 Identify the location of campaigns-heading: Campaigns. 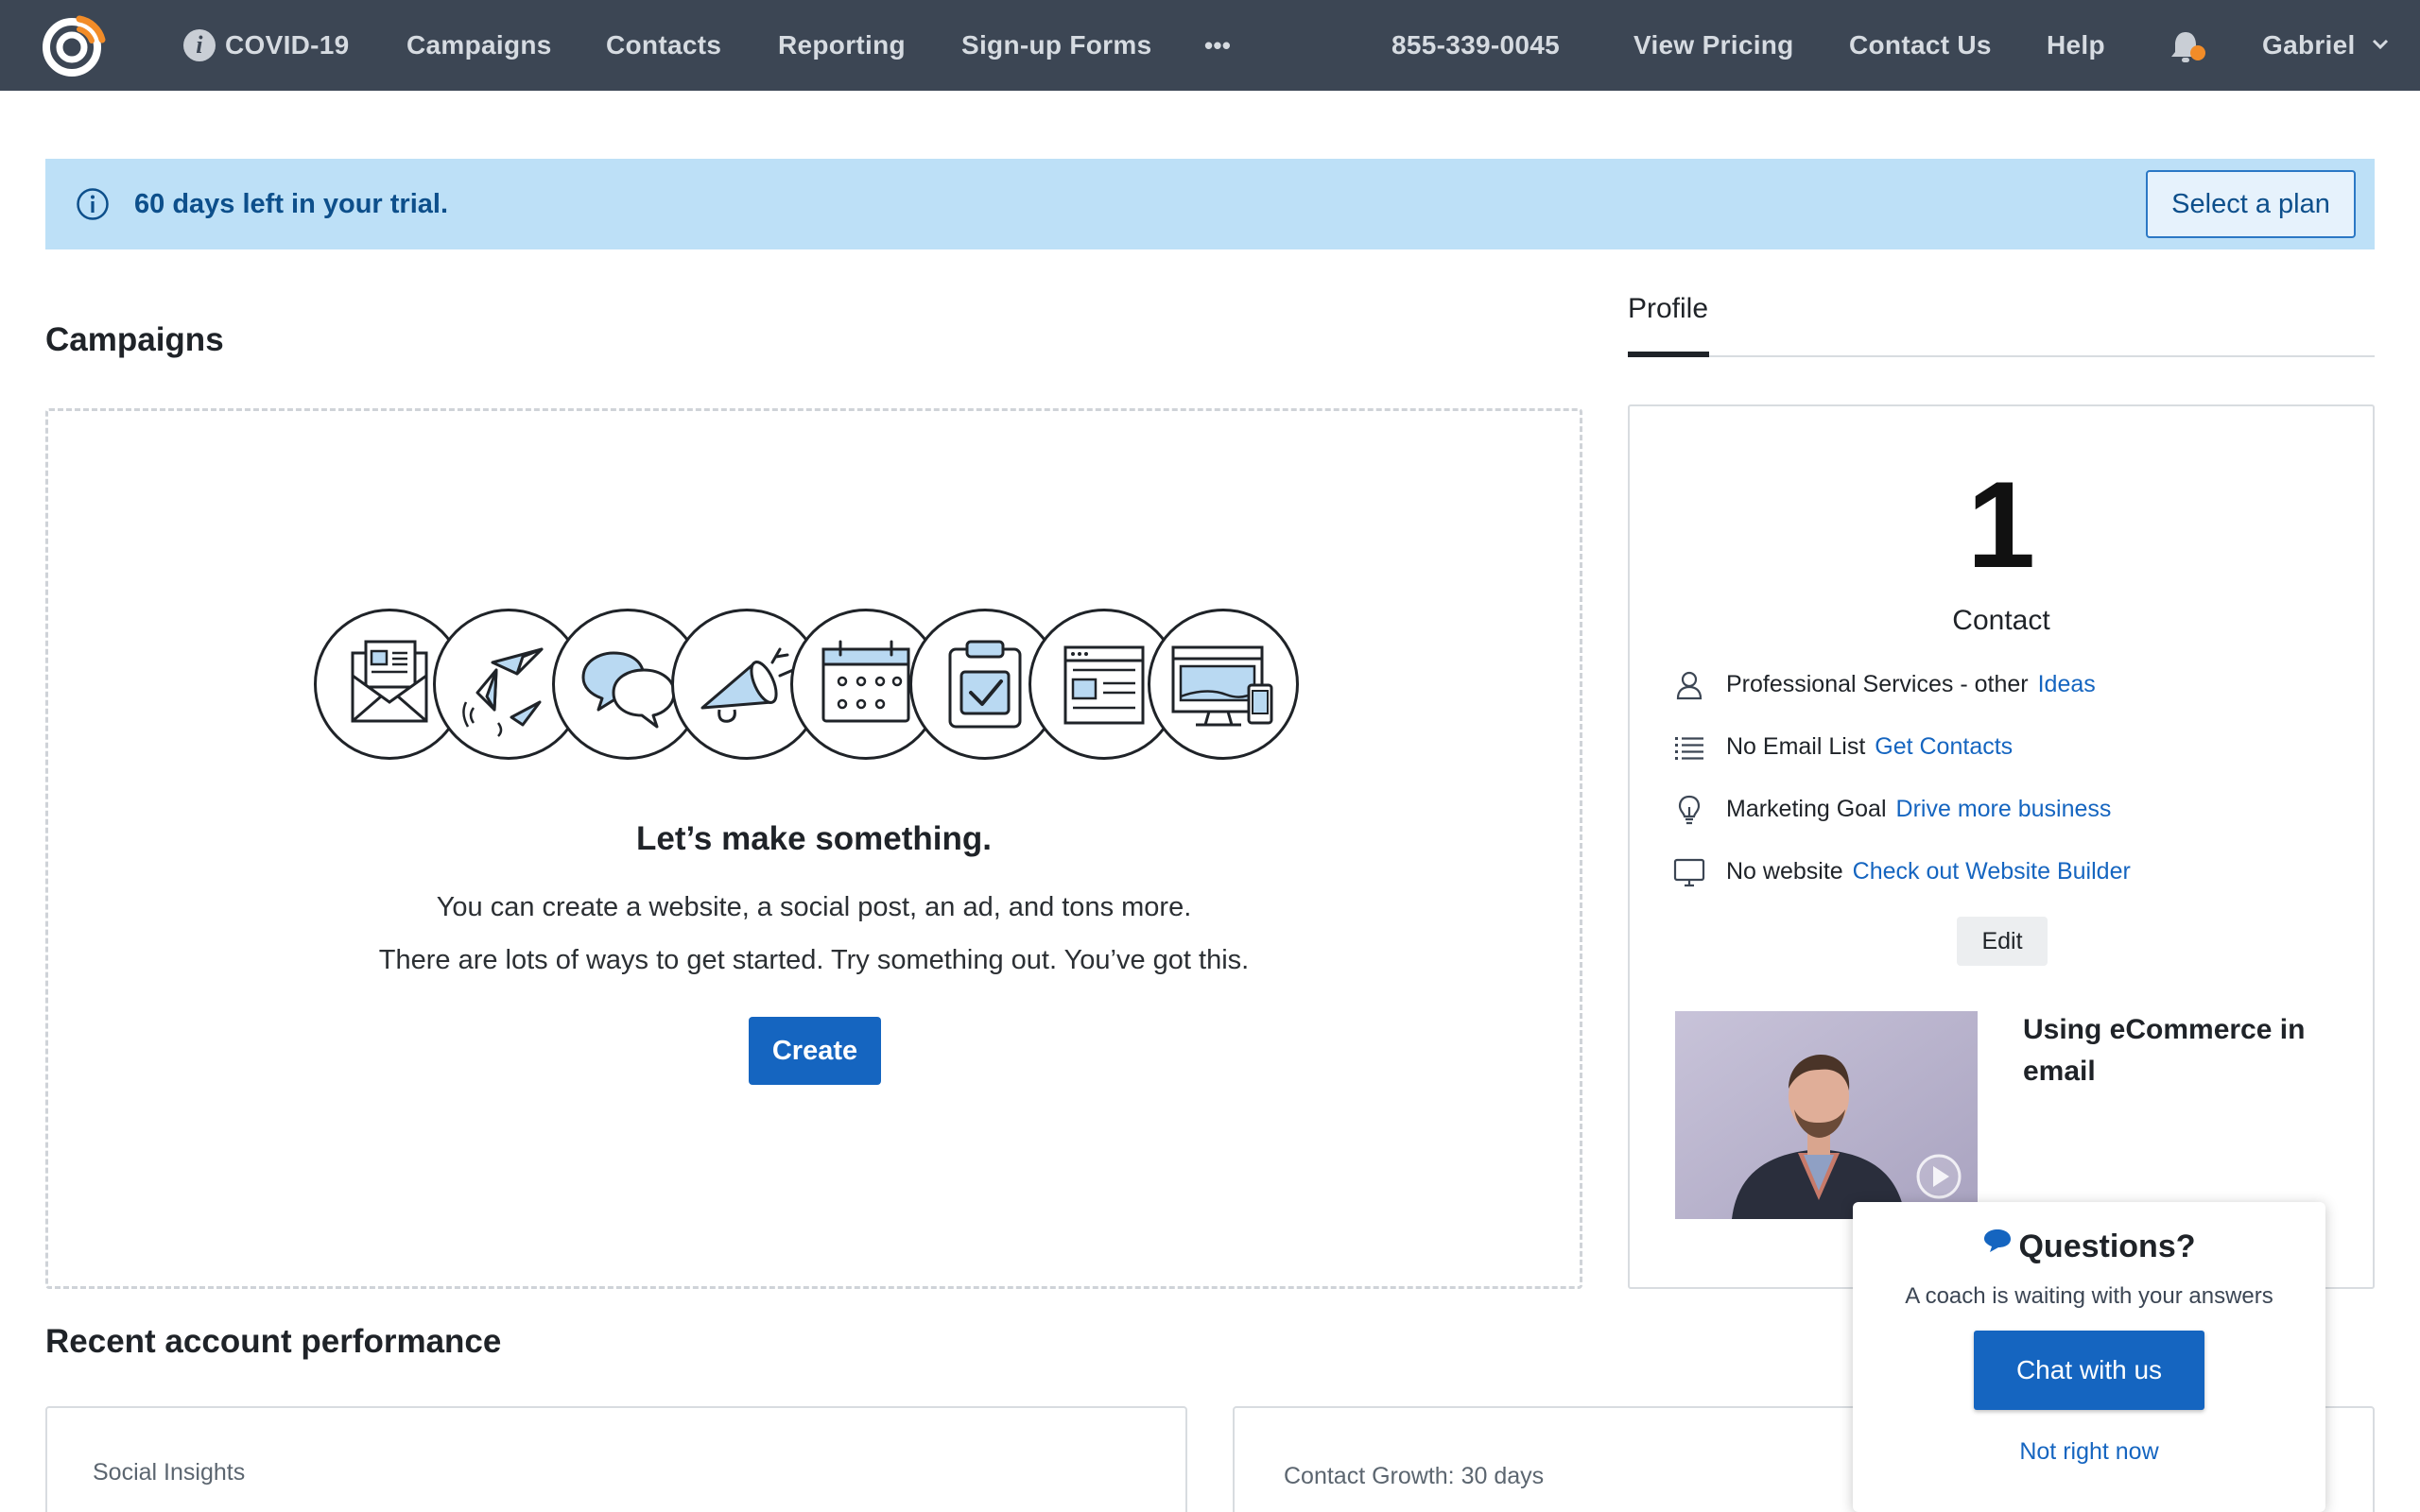
(134, 339).